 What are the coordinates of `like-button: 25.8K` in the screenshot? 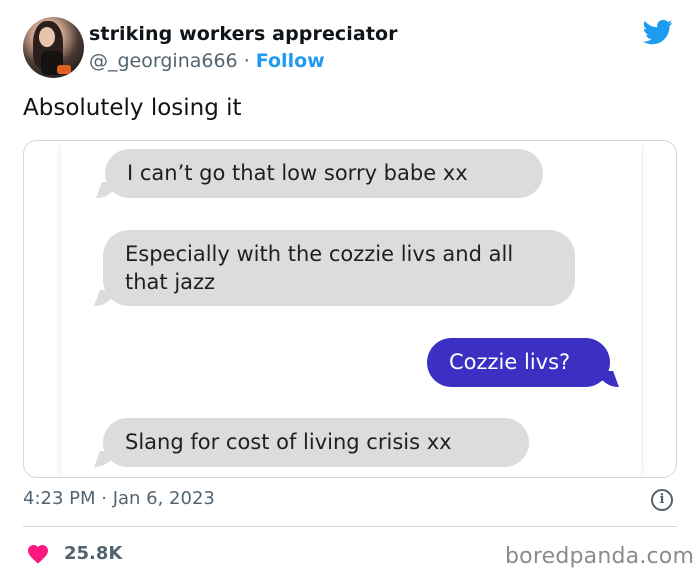 It's located at (74, 553).